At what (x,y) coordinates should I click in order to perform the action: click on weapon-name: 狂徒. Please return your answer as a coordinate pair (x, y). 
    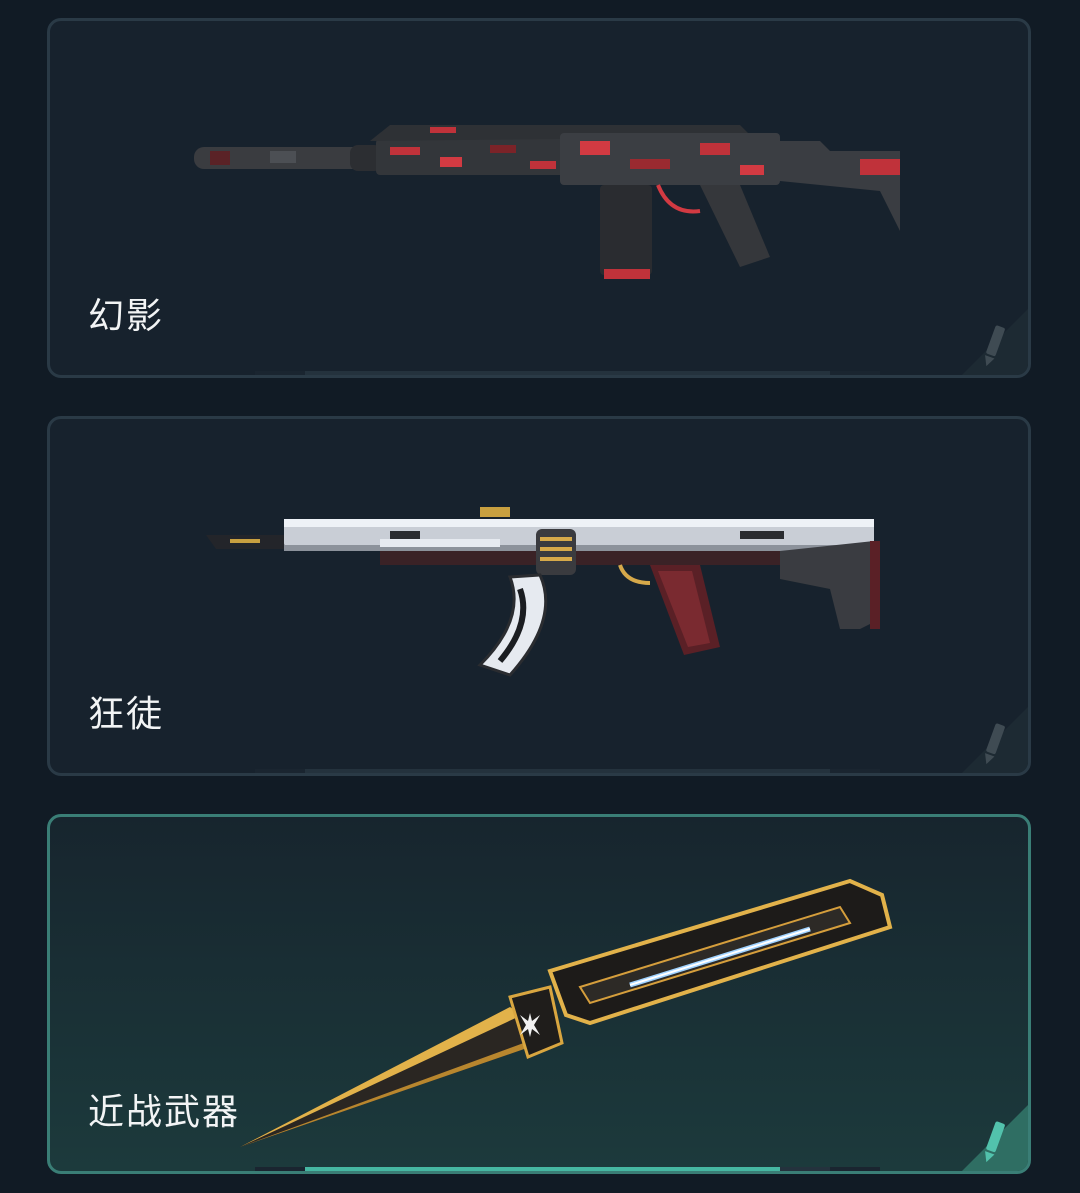
    Looking at the image, I should click on (126, 714).